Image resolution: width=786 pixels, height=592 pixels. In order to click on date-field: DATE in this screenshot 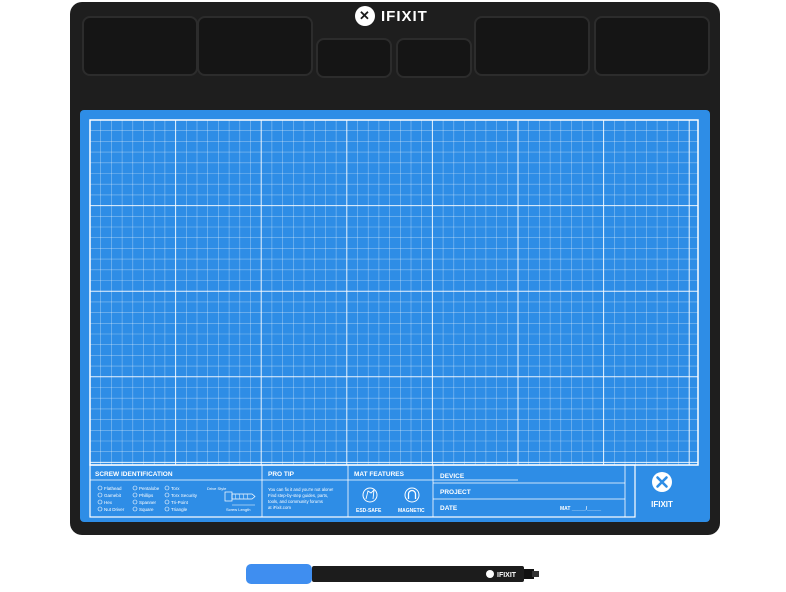, I will do `click(449, 508)`.